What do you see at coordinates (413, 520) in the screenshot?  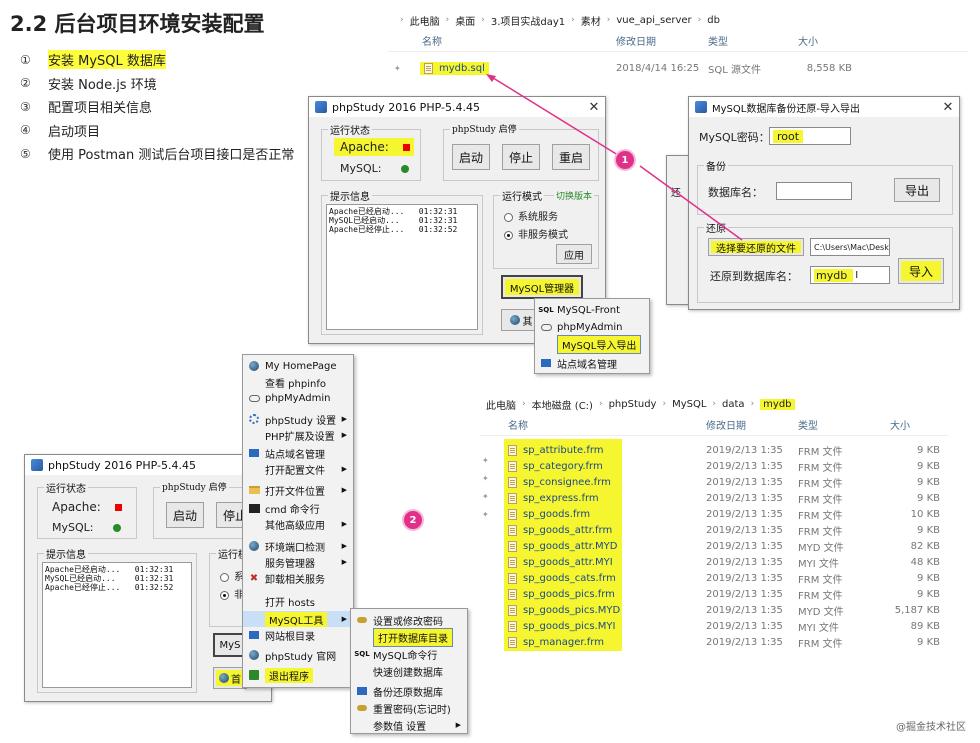 I see `callout-2: 2` at bounding box center [413, 520].